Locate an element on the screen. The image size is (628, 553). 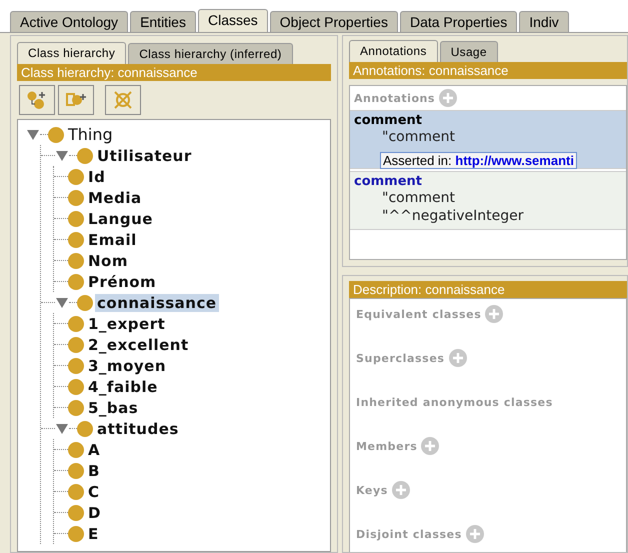
section-label: Equivalent classes is located at coordinates (419, 314).